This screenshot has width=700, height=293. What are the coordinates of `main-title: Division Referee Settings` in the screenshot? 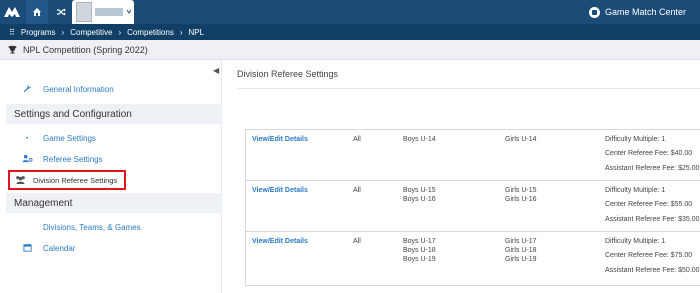 It's located at (288, 74).